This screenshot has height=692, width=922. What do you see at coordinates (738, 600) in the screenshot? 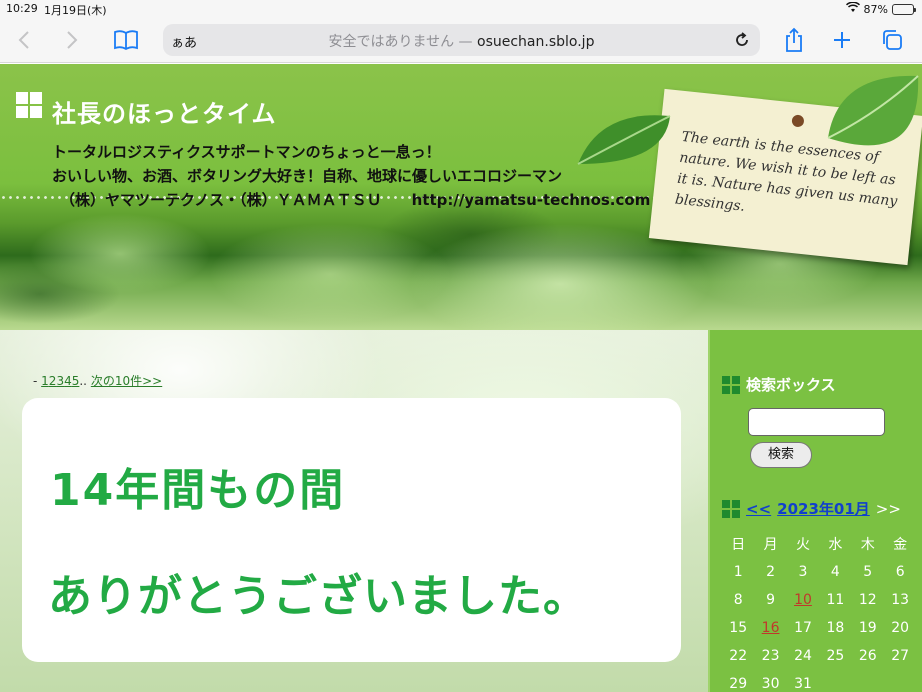
I see `calendar-day: 8` at bounding box center [738, 600].